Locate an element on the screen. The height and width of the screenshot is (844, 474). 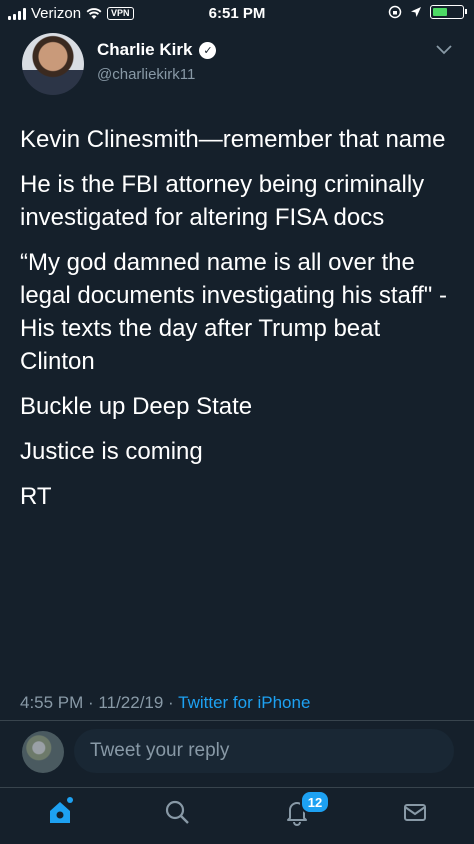
author-name-row: Charlie Kirk ✓ is located at coordinates (157, 50).